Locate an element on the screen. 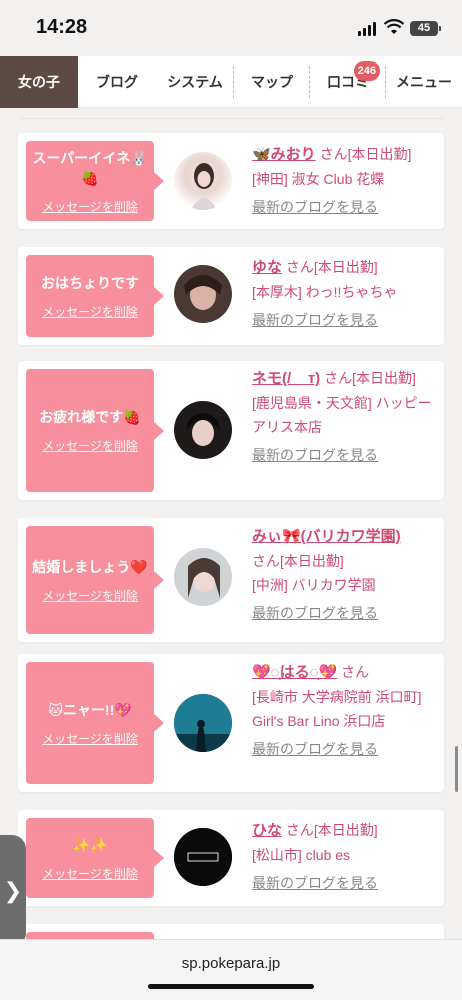 This screenshot has width=462, height=1000. home-indicator is located at coordinates (231, 986).